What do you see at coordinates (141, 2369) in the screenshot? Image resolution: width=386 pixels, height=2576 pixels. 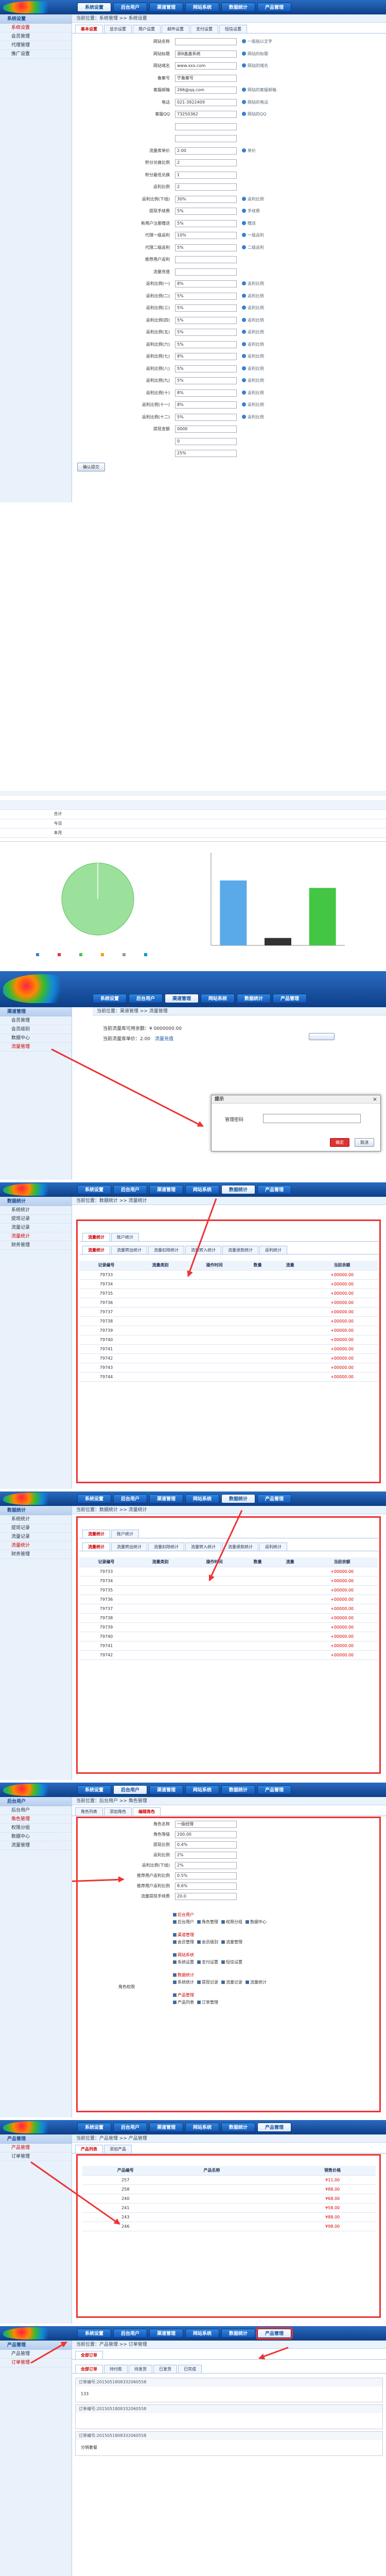 I see `order-filter-tab: 待发货` at bounding box center [141, 2369].